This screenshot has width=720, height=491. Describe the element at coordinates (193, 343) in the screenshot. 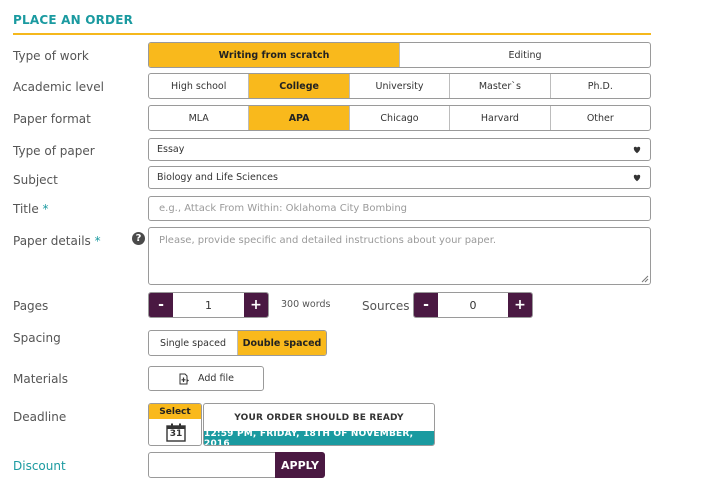

I see `spacing-option-single: Single spaced` at that location.